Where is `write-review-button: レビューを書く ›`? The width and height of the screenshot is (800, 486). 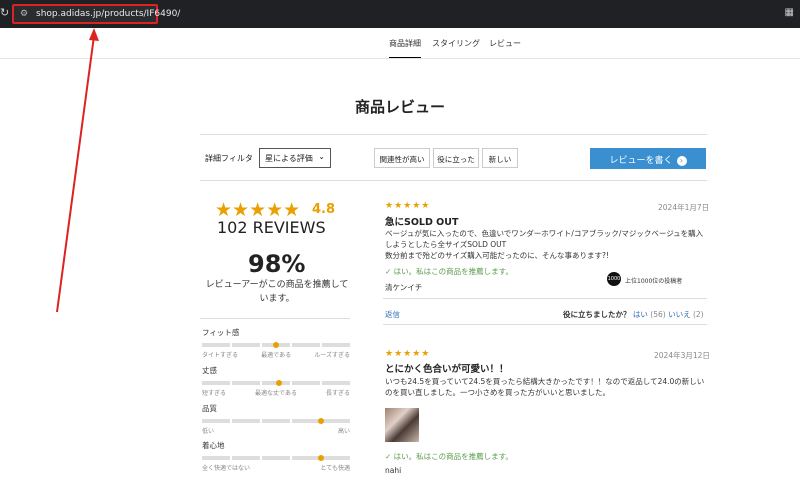 write-review-button: レビューを書く › is located at coordinates (648, 158).